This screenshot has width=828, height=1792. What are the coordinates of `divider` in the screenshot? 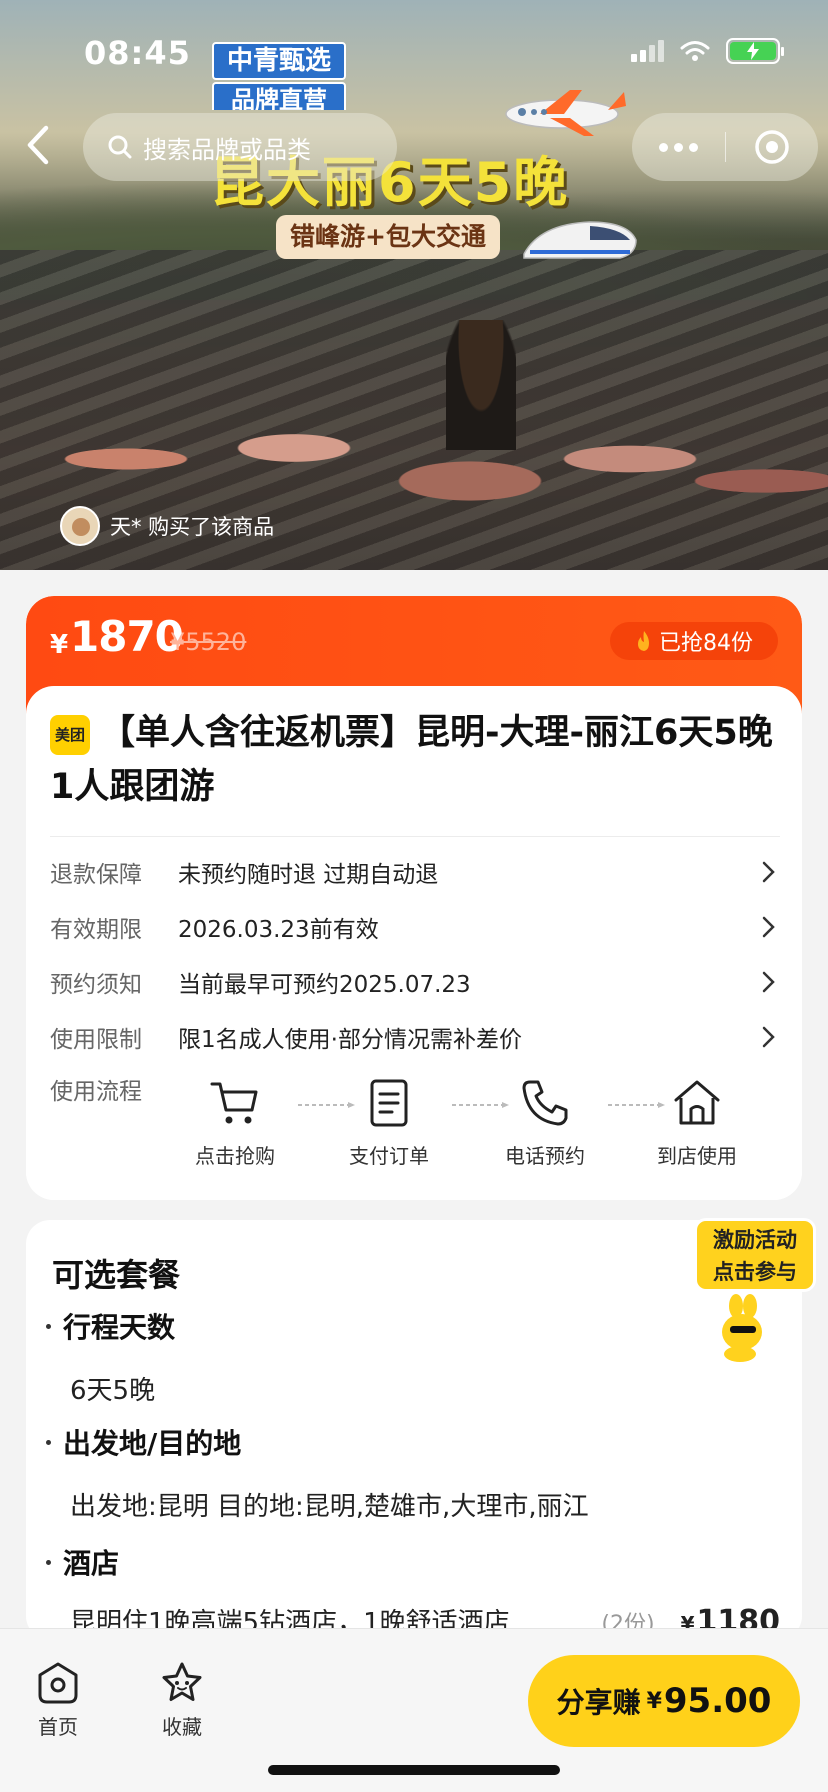 It's located at (415, 836).